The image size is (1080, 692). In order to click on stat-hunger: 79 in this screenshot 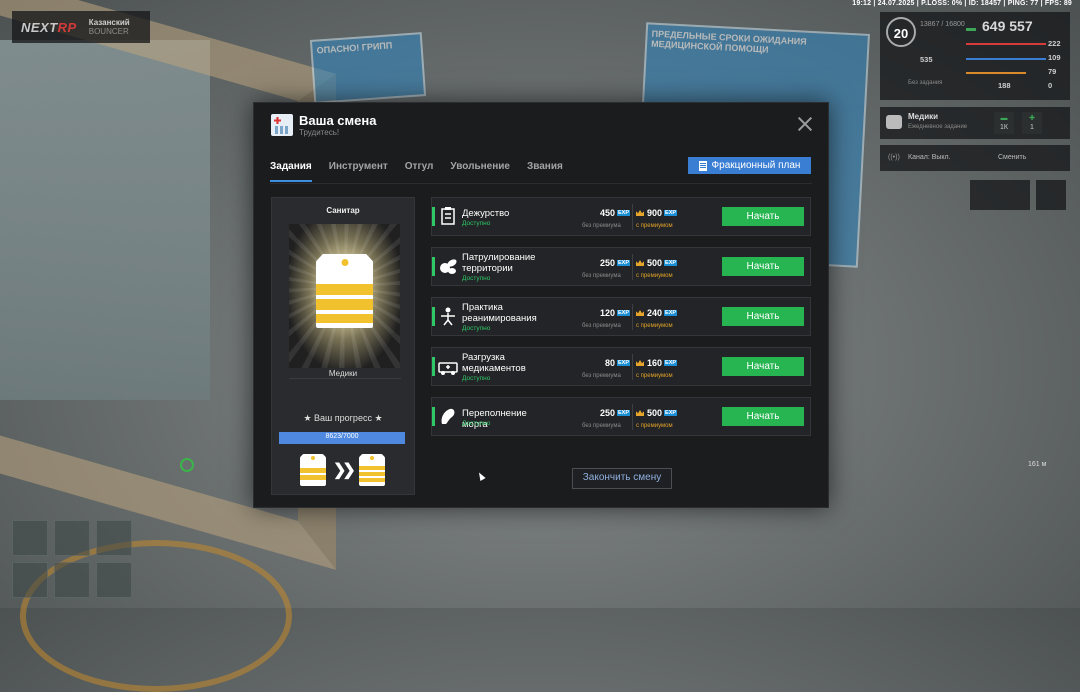, I will do `click(1052, 71)`.